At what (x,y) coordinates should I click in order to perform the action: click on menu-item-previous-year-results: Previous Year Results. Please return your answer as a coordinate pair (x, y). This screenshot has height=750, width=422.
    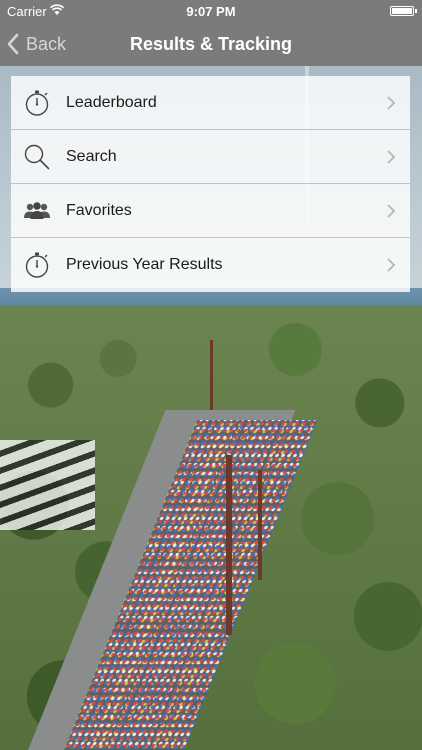
    Looking at the image, I should click on (210, 265).